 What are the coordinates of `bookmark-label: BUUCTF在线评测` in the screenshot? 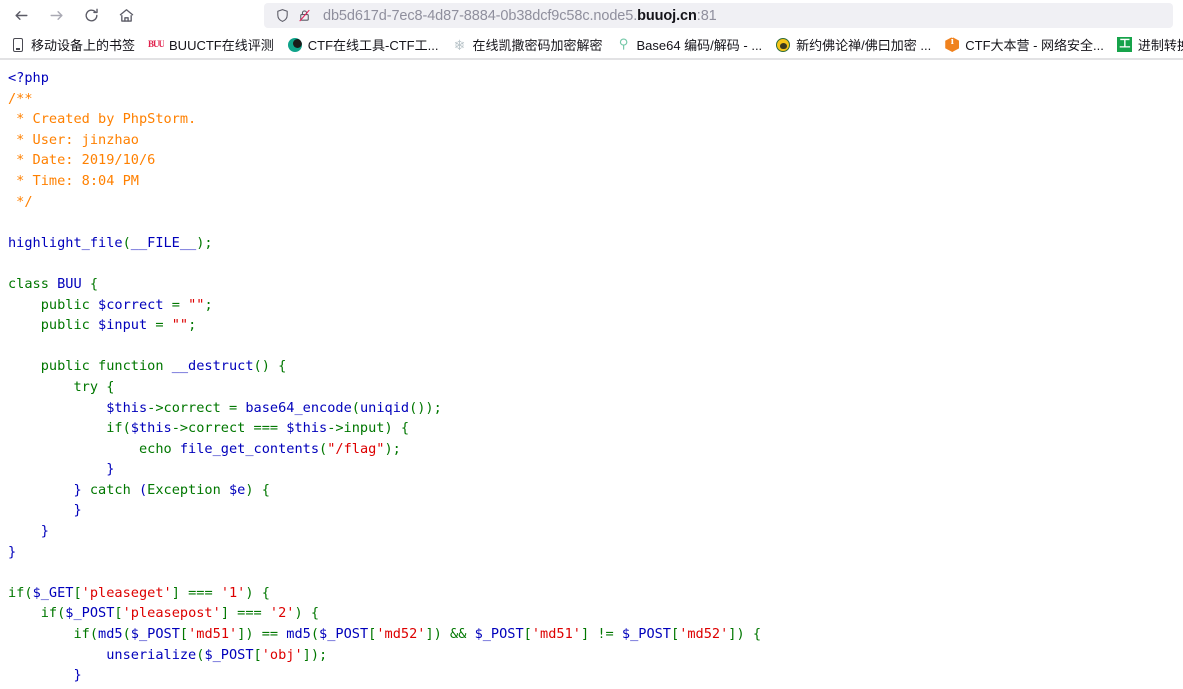 It's located at (221, 45).